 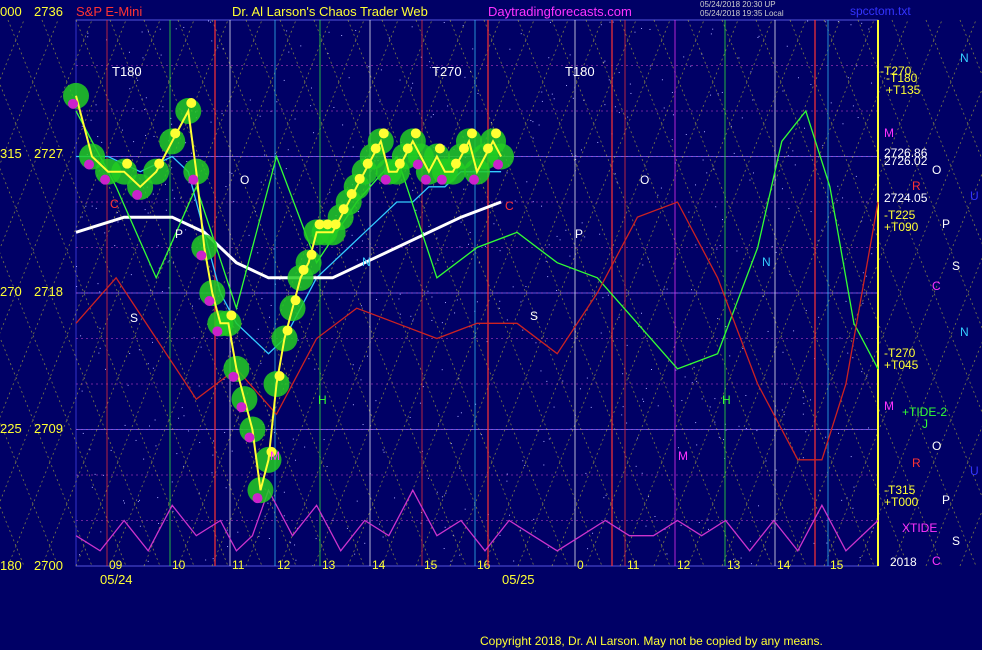 What do you see at coordinates (366, 262) in the screenshot?
I see `chart-letter-2: N` at bounding box center [366, 262].